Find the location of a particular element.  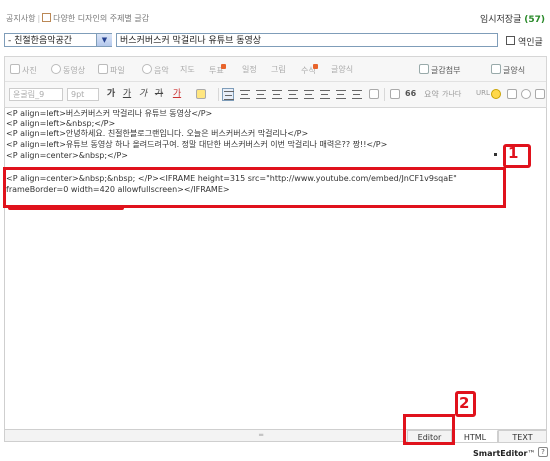

attach-info-button: 글감첨부 is located at coordinates (439, 70).